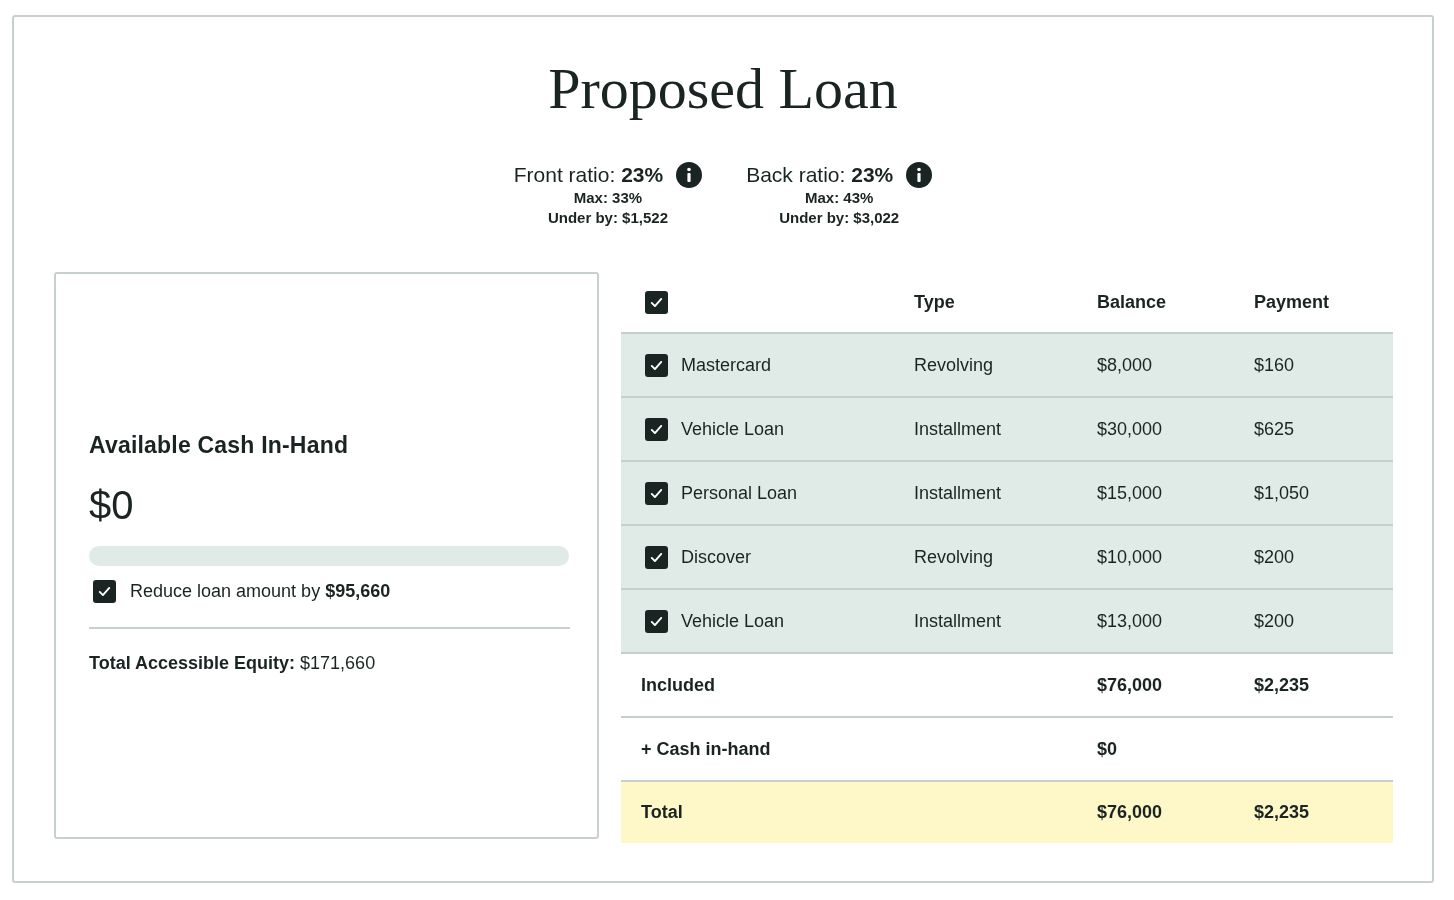  What do you see at coordinates (233, 663) in the screenshot?
I see `accessible-equity: Total Accessible Equity: $171,660` at bounding box center [233, 663].